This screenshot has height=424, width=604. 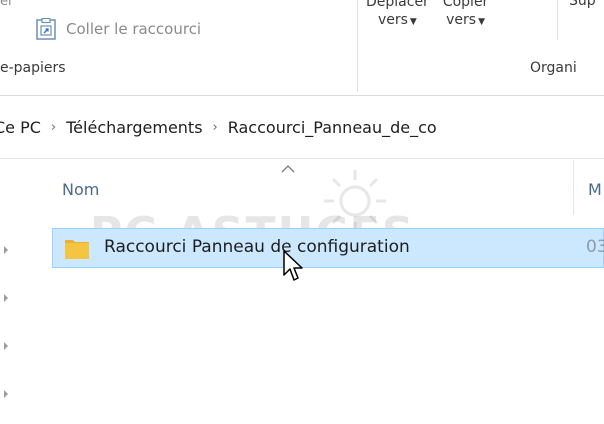 What do you see at coordinates (14, 292) in the screenshot?
I see `navigation-pane` at bounding box center [14, 292].